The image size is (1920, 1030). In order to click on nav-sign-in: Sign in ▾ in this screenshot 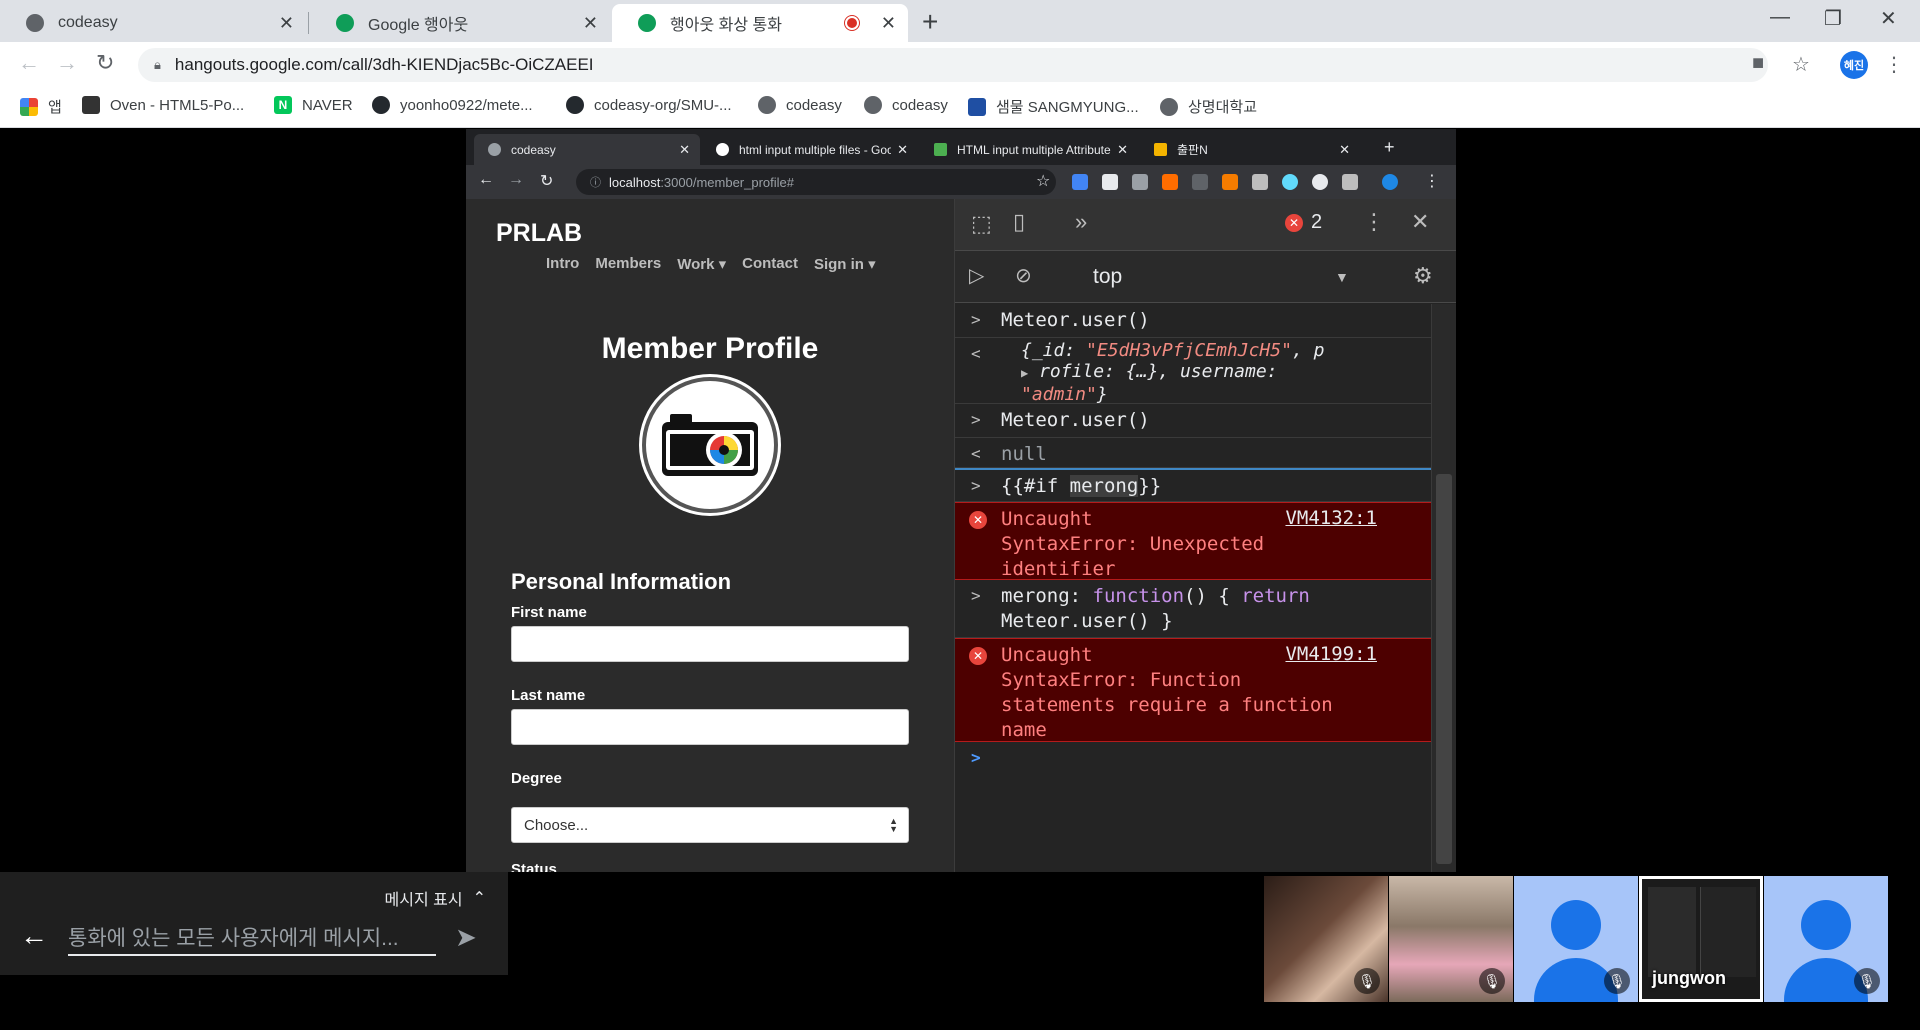, I will do `click(845, 264)`.